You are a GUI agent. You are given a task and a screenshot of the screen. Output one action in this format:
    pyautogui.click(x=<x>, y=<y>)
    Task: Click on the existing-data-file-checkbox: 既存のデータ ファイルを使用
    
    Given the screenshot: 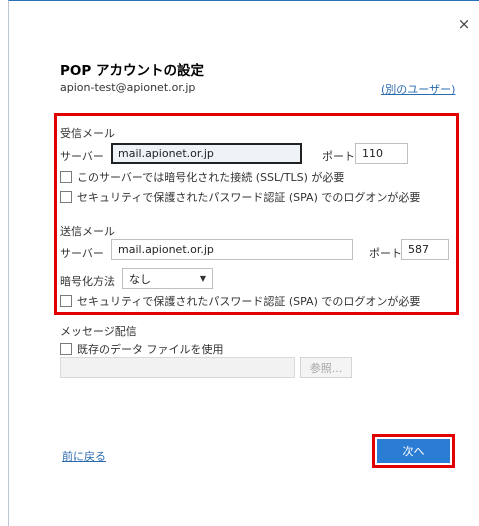 What is the action you would take?
    pyautogui.click(x=142, y=349)
    